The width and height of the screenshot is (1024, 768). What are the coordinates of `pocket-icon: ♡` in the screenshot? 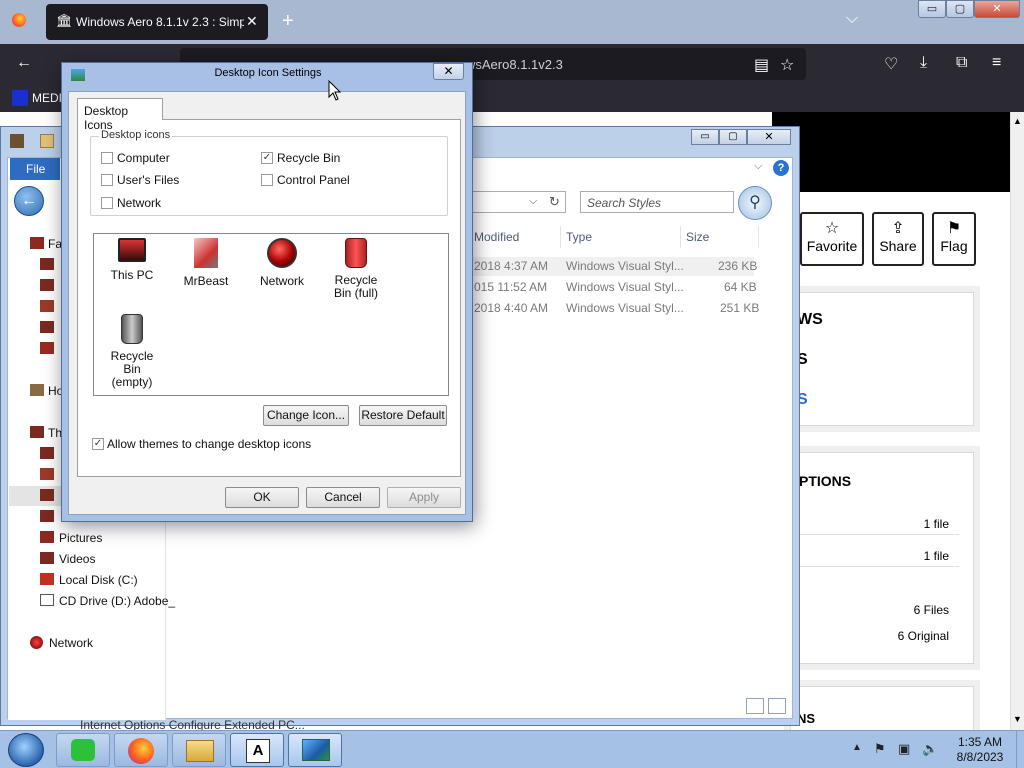 It's located at (891, 64).